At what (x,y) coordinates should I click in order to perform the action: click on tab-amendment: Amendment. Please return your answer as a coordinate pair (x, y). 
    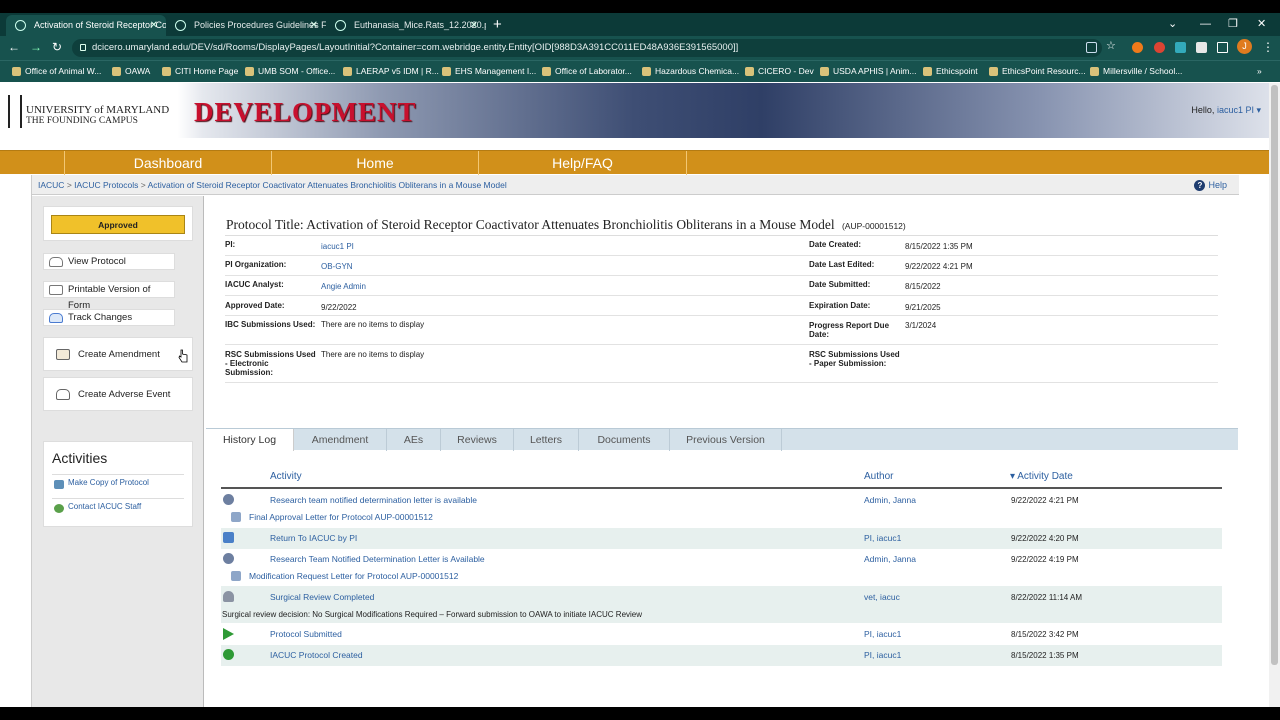
    Looking at the image, I should click on (340, 440).